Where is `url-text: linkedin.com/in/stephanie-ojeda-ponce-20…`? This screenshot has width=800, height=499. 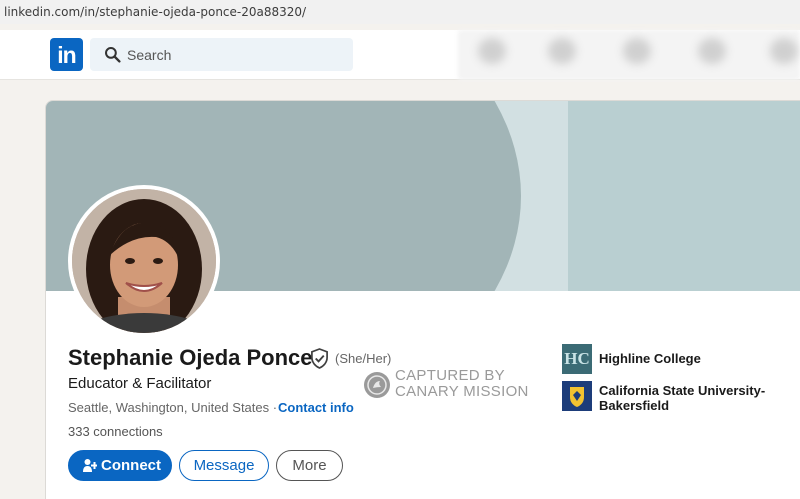 url-text: linkedin.com/in/stephanie-ojeda-ponce-20… is located at coordinates (155, 12).